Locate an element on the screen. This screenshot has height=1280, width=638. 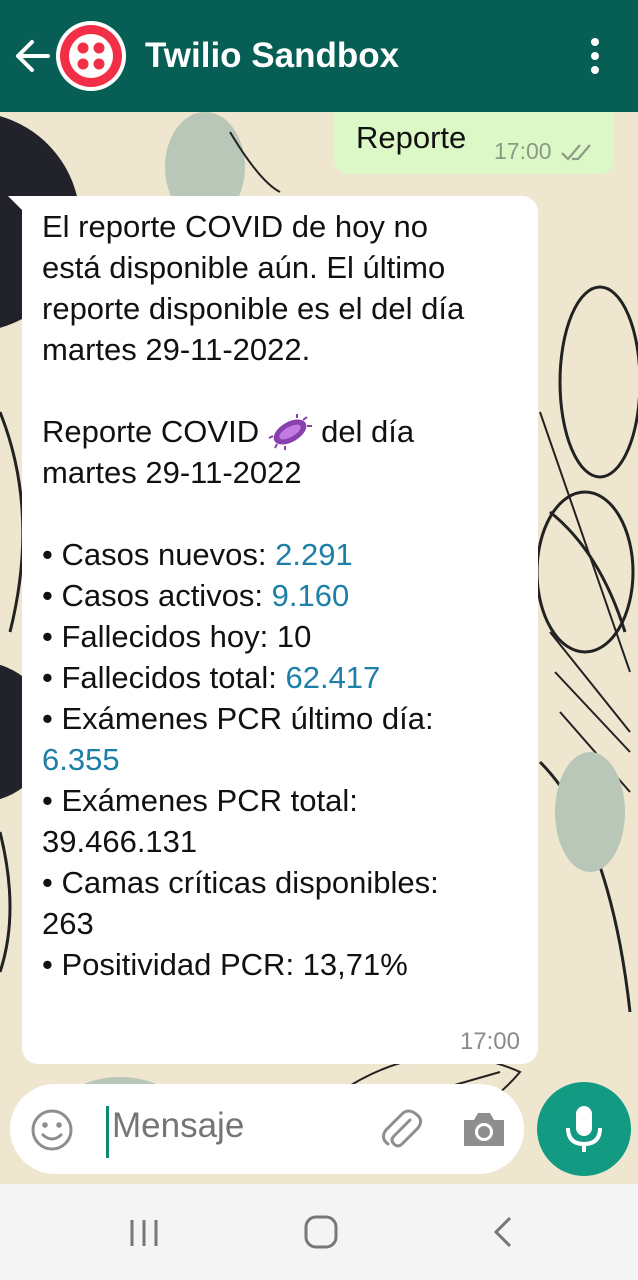
stat-fallecidos-total: • Fallecidos total: 62.417 is located at coordinates (286, 677).